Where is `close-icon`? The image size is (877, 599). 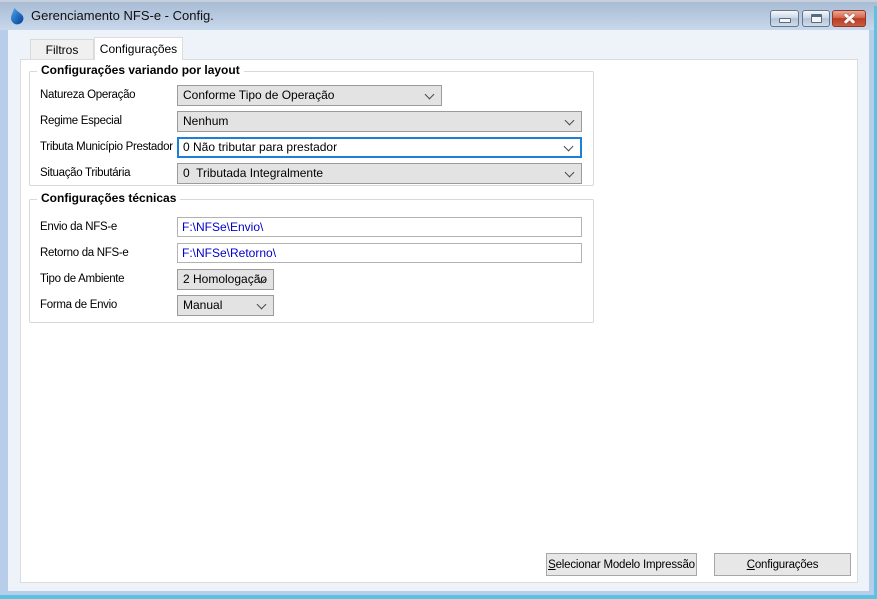 close-icon is located at coordinates (849, 18).